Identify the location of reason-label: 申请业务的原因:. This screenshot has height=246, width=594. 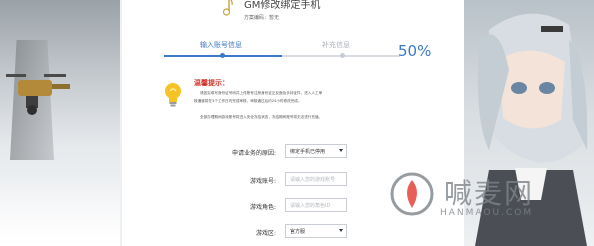
(253, 153).